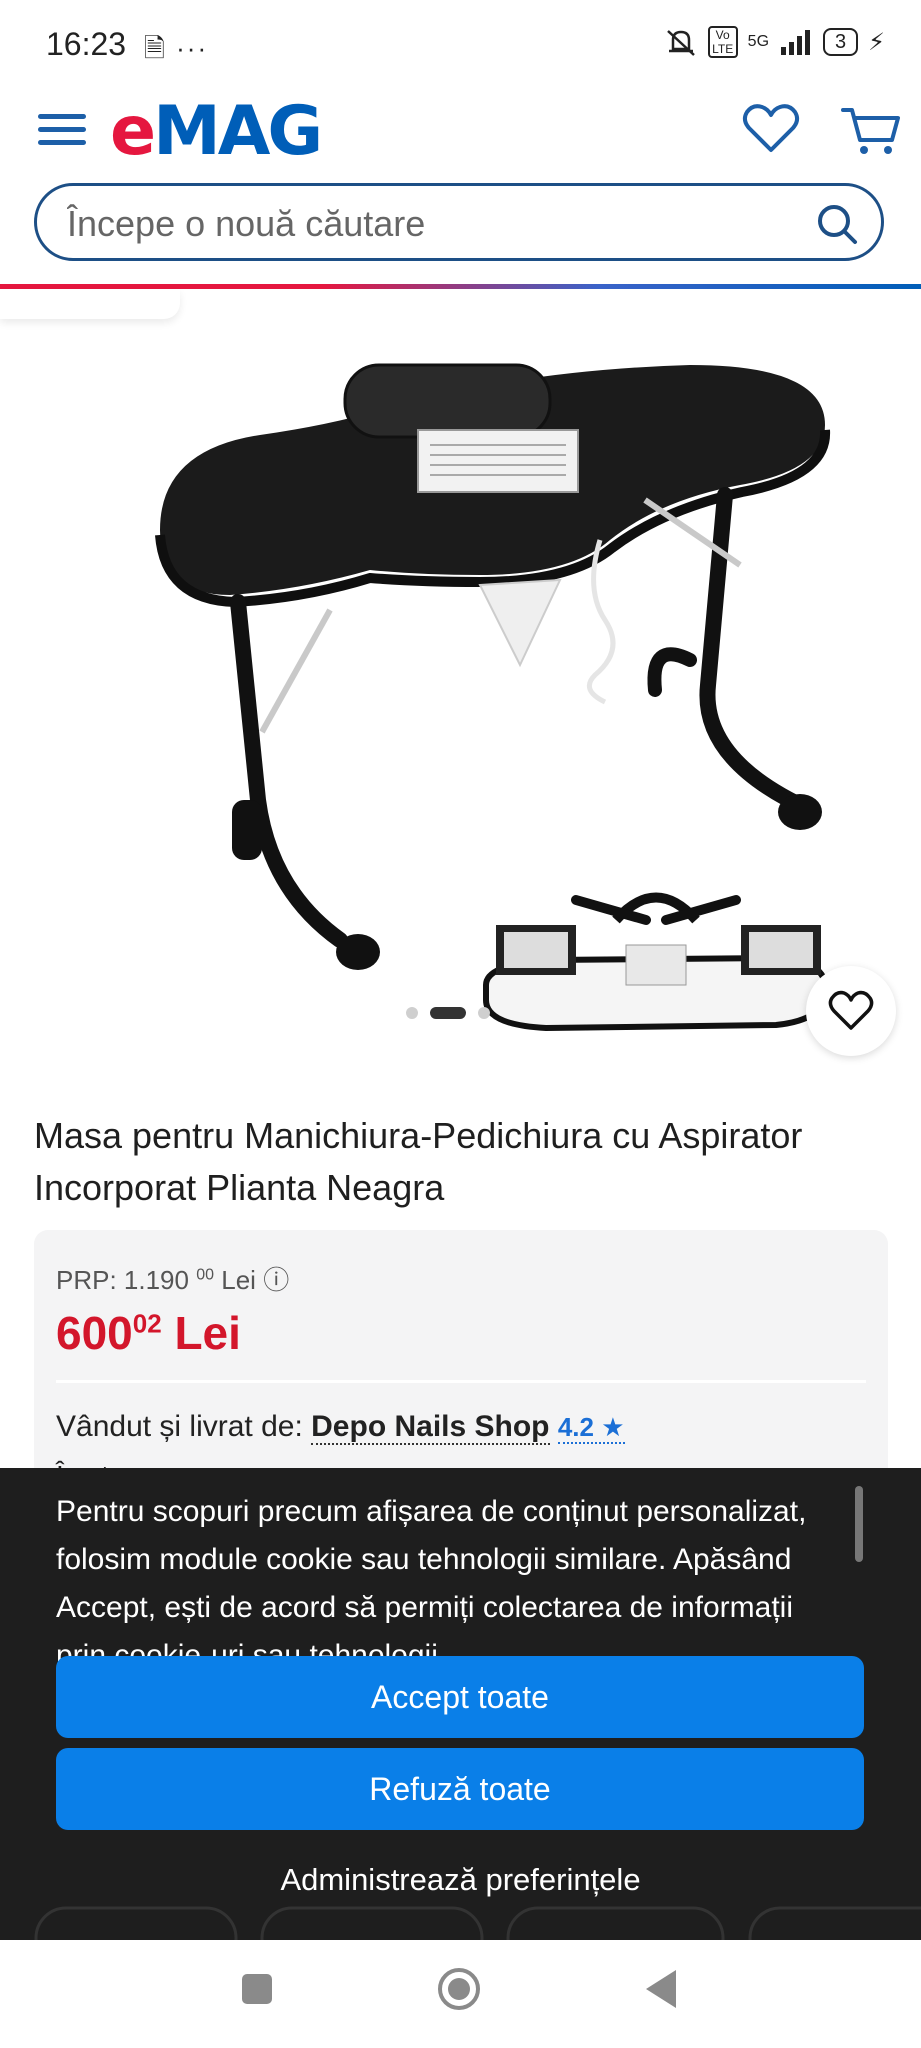 This screenshot has height=2048, width=921. Describe the element at coordinates (205, 1275) in the screenshot. I see `prp-decimals: 00` at that location.